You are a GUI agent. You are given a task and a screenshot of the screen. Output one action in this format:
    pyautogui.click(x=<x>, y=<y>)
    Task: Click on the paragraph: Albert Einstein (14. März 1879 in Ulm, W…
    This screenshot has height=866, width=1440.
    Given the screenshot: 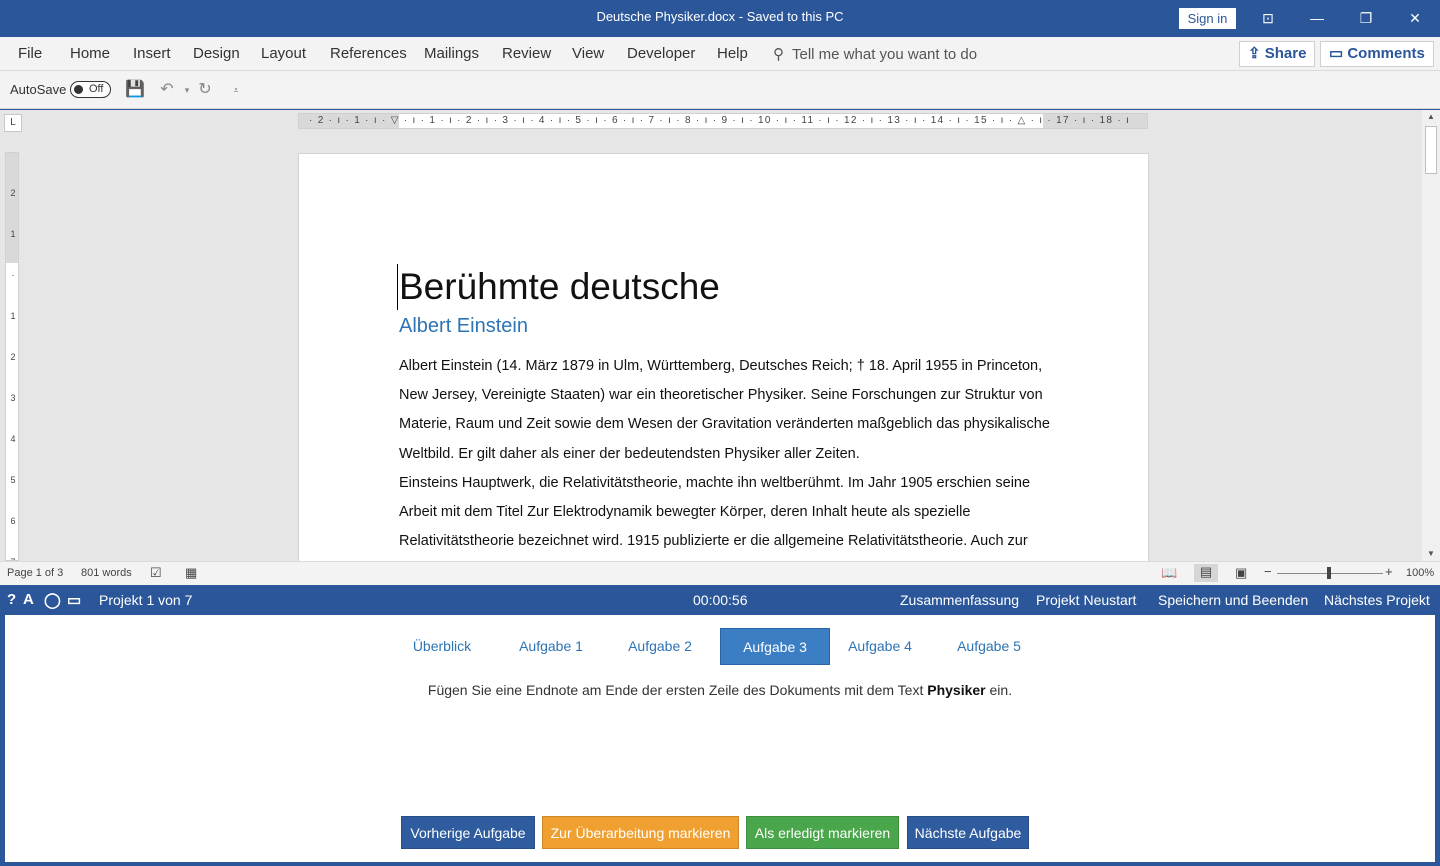 What is the action you would take?
    pyautogui.click(x=729, y=410)
    